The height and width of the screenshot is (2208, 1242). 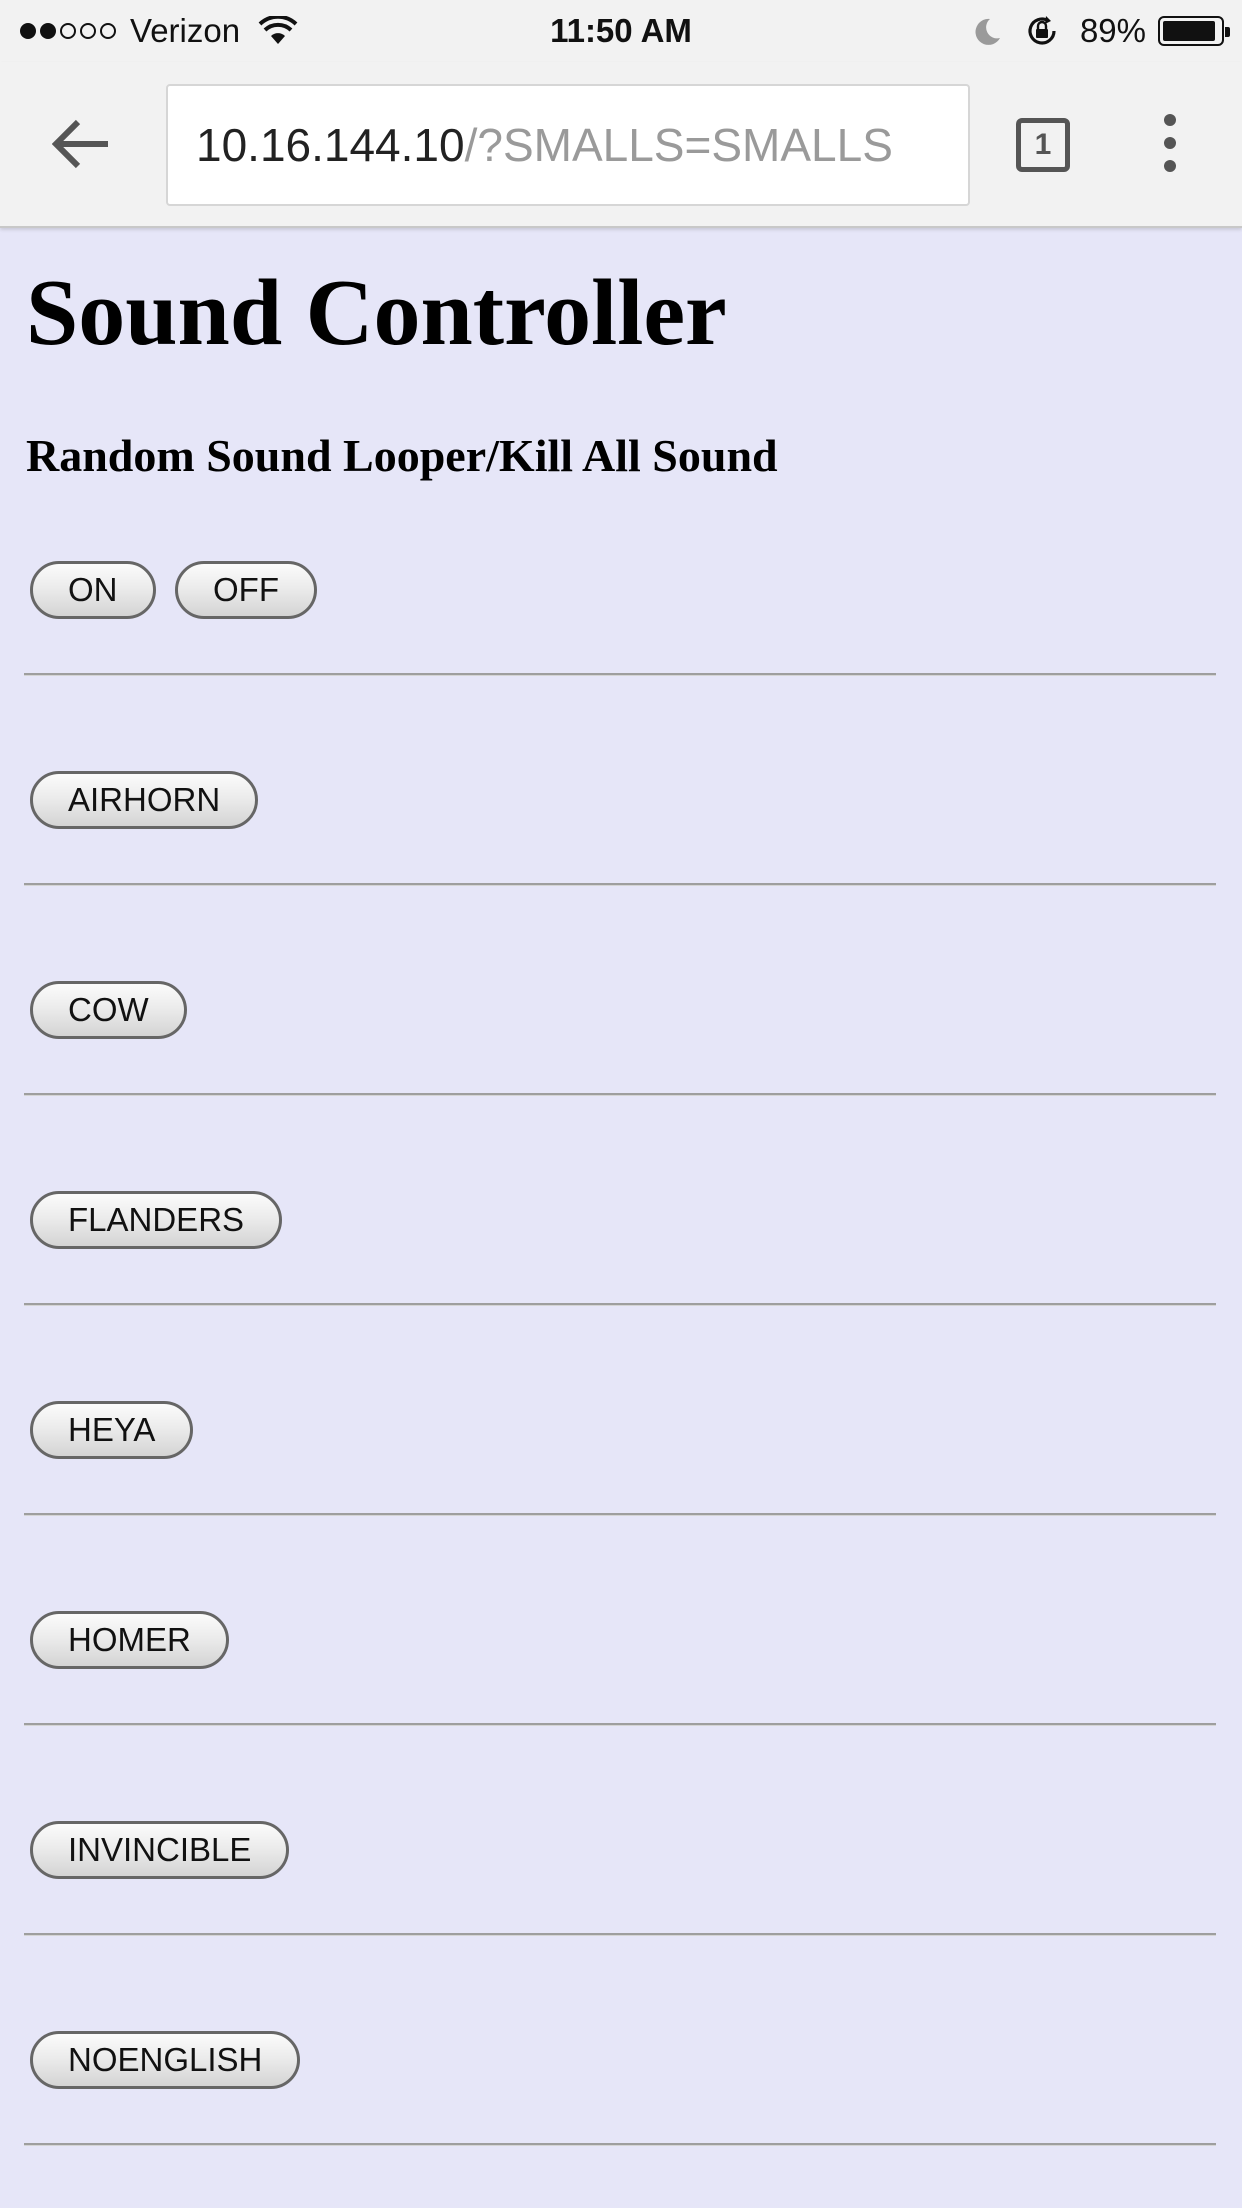 I want to click on noenglish-button: NOENGLISH, so click(x=165, y=2060).